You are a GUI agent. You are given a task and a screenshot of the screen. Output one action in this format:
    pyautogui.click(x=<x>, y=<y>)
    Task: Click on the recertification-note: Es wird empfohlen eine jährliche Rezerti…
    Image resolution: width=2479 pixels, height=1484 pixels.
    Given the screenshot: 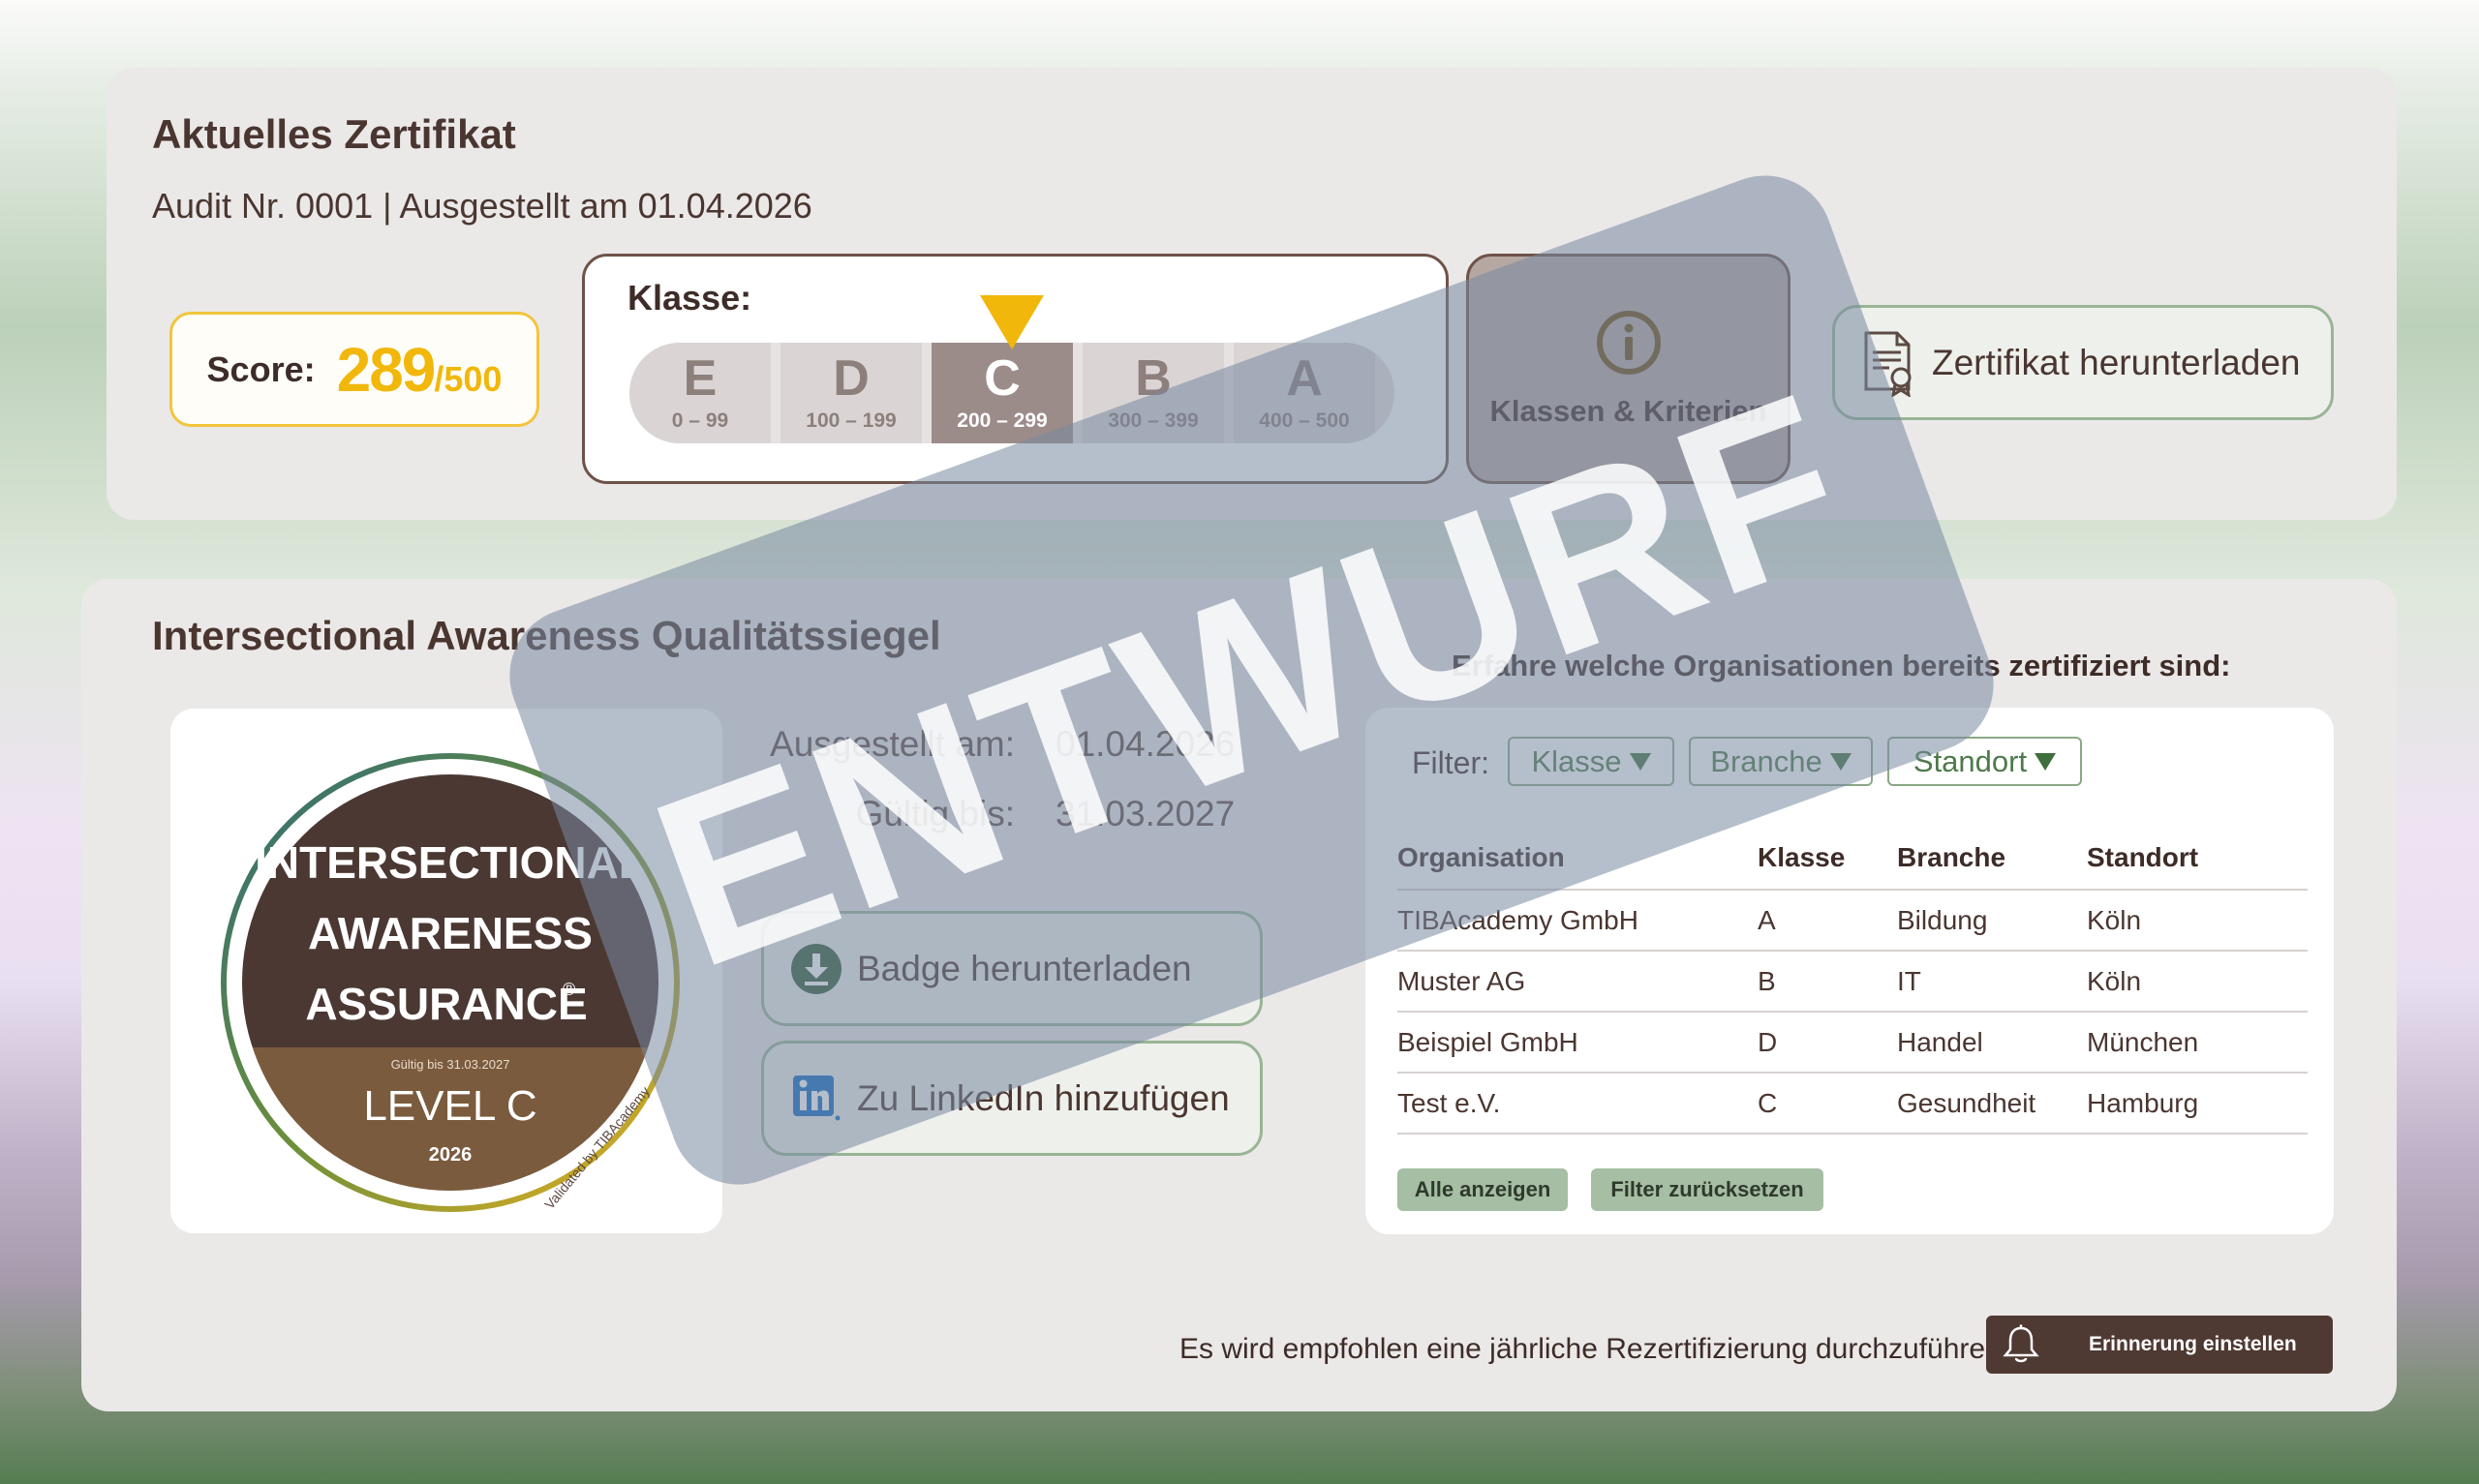 What is the action you would take?
    pyautogui.click(x=1595, y=1349)
    